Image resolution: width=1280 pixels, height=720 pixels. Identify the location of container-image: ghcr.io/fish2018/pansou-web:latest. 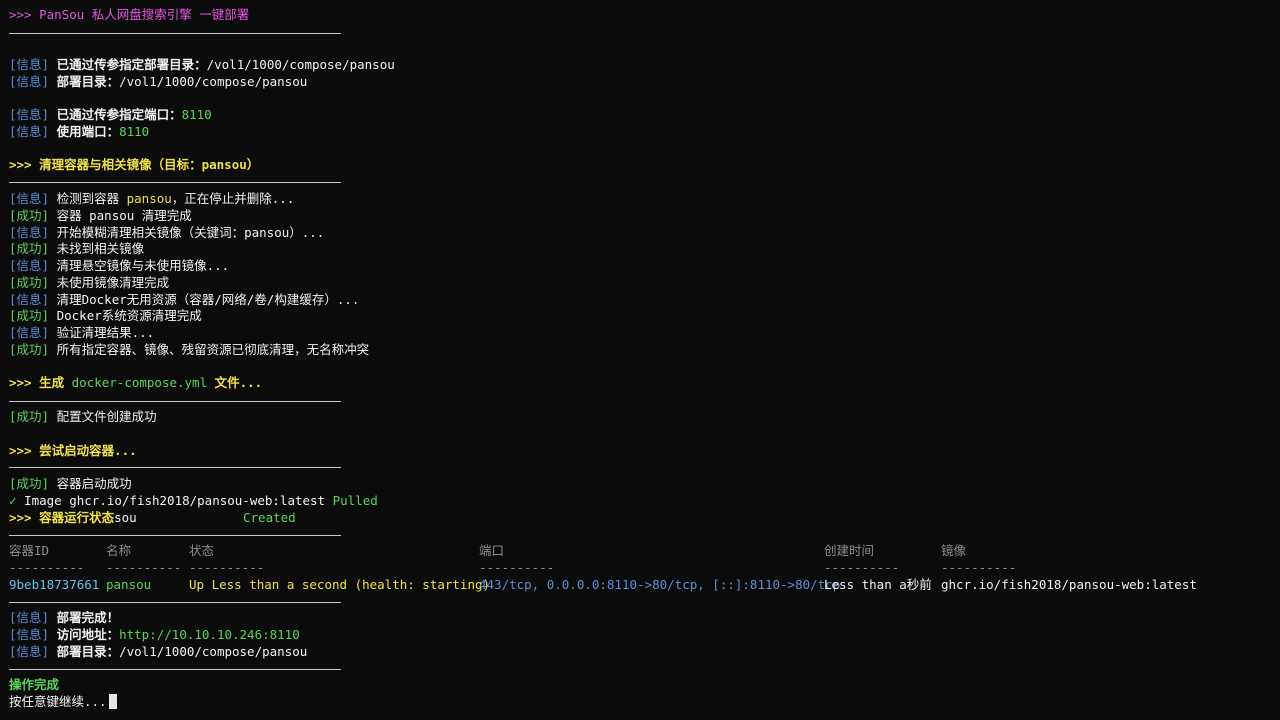
(1069, 584).